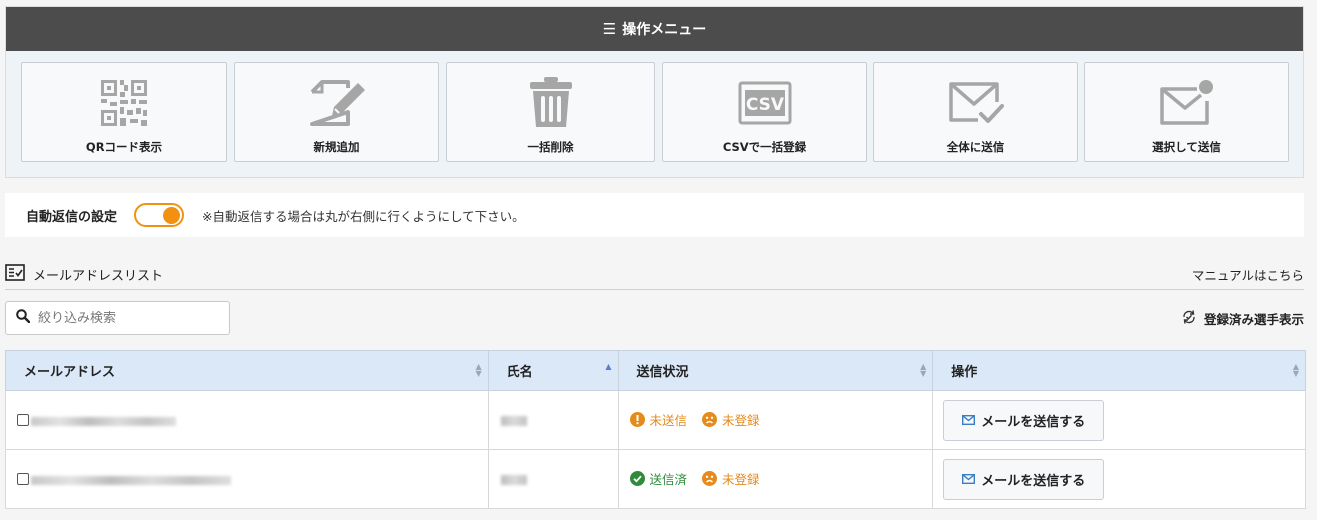 Image resolution: width=1317 pixels, height=520 pixels. I want to click on table-row: 未送信 未登録 メールを送信する, so click(655, 420).